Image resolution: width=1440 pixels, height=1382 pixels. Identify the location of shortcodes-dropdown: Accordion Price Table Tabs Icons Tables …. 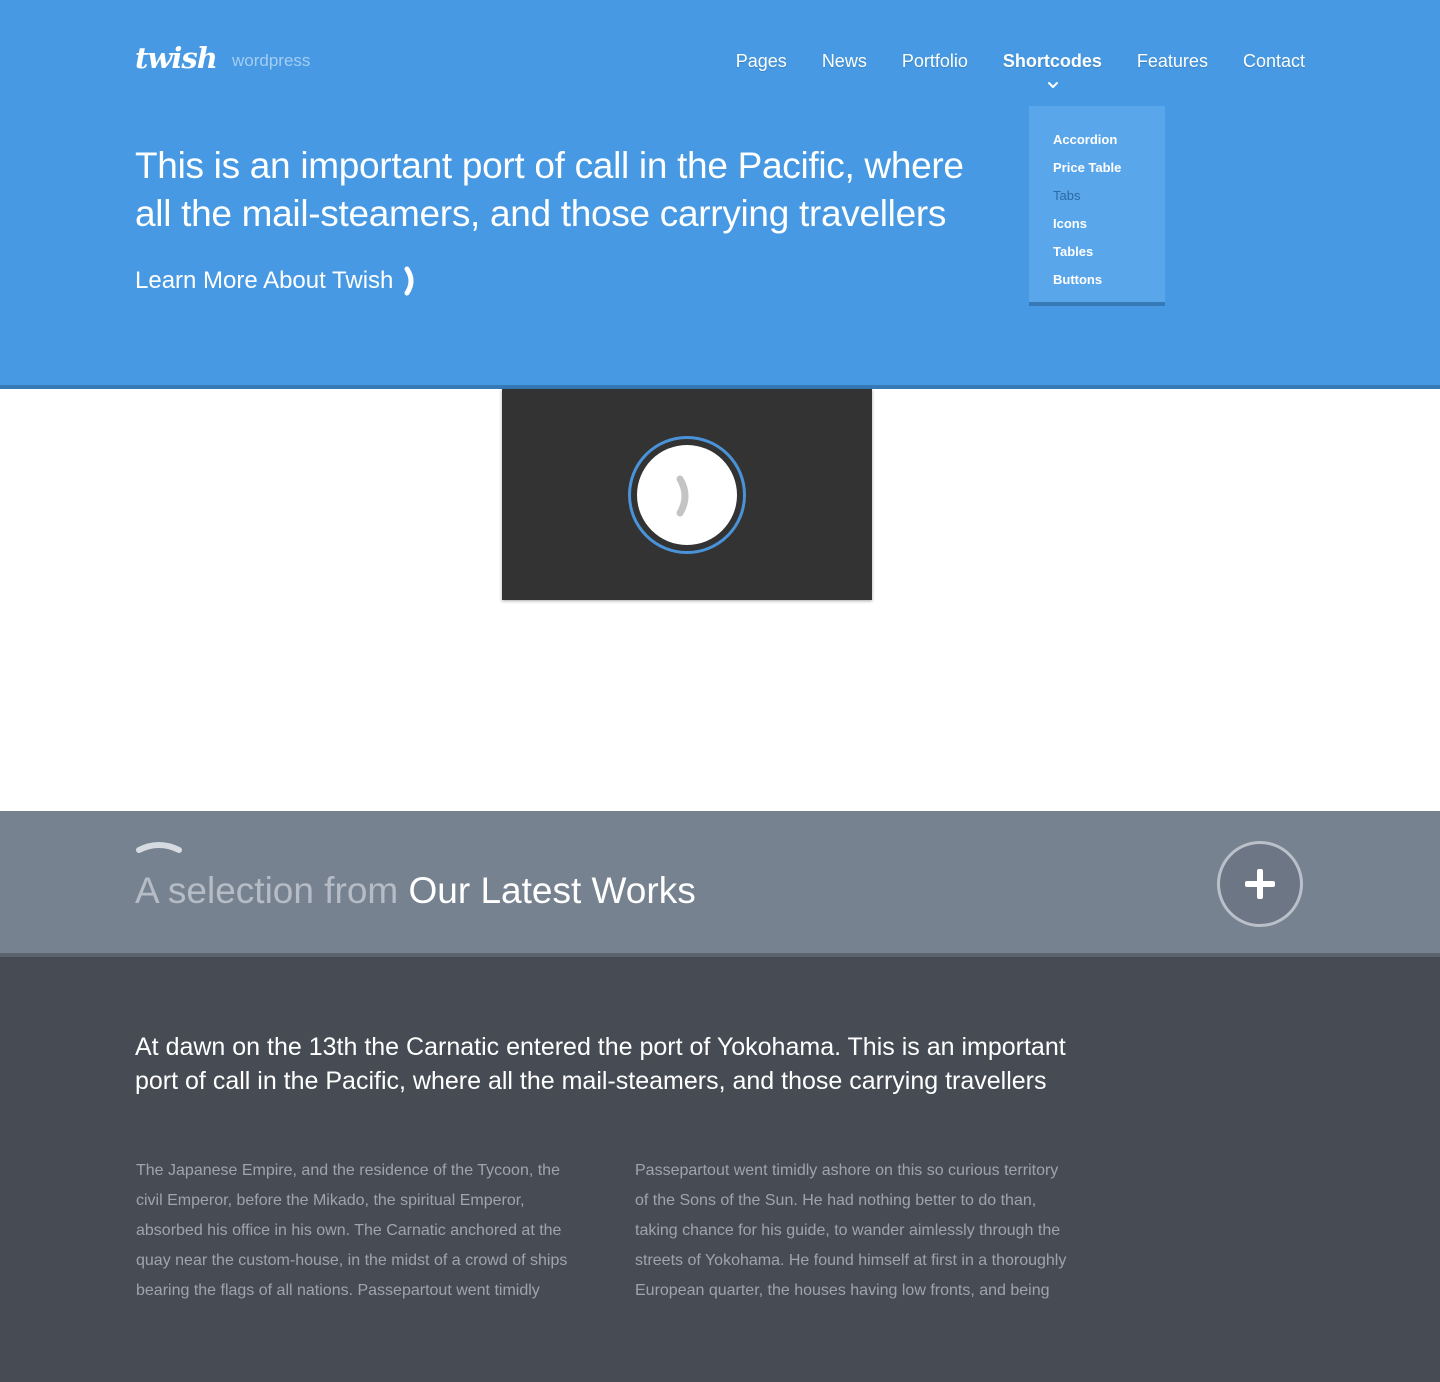
(1097, 206).